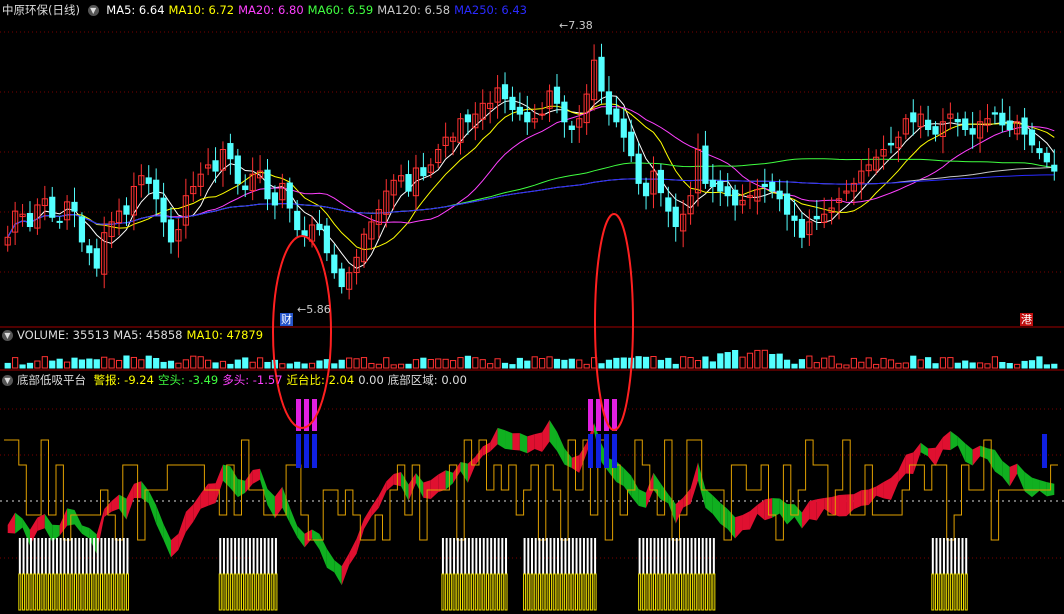  I want to click on settings-toggle-icon: ▼, so click(93, 10).